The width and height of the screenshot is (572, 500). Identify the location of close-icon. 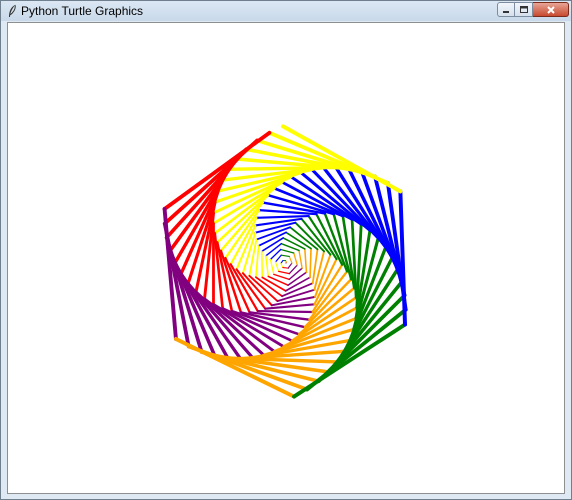
(550, 9).